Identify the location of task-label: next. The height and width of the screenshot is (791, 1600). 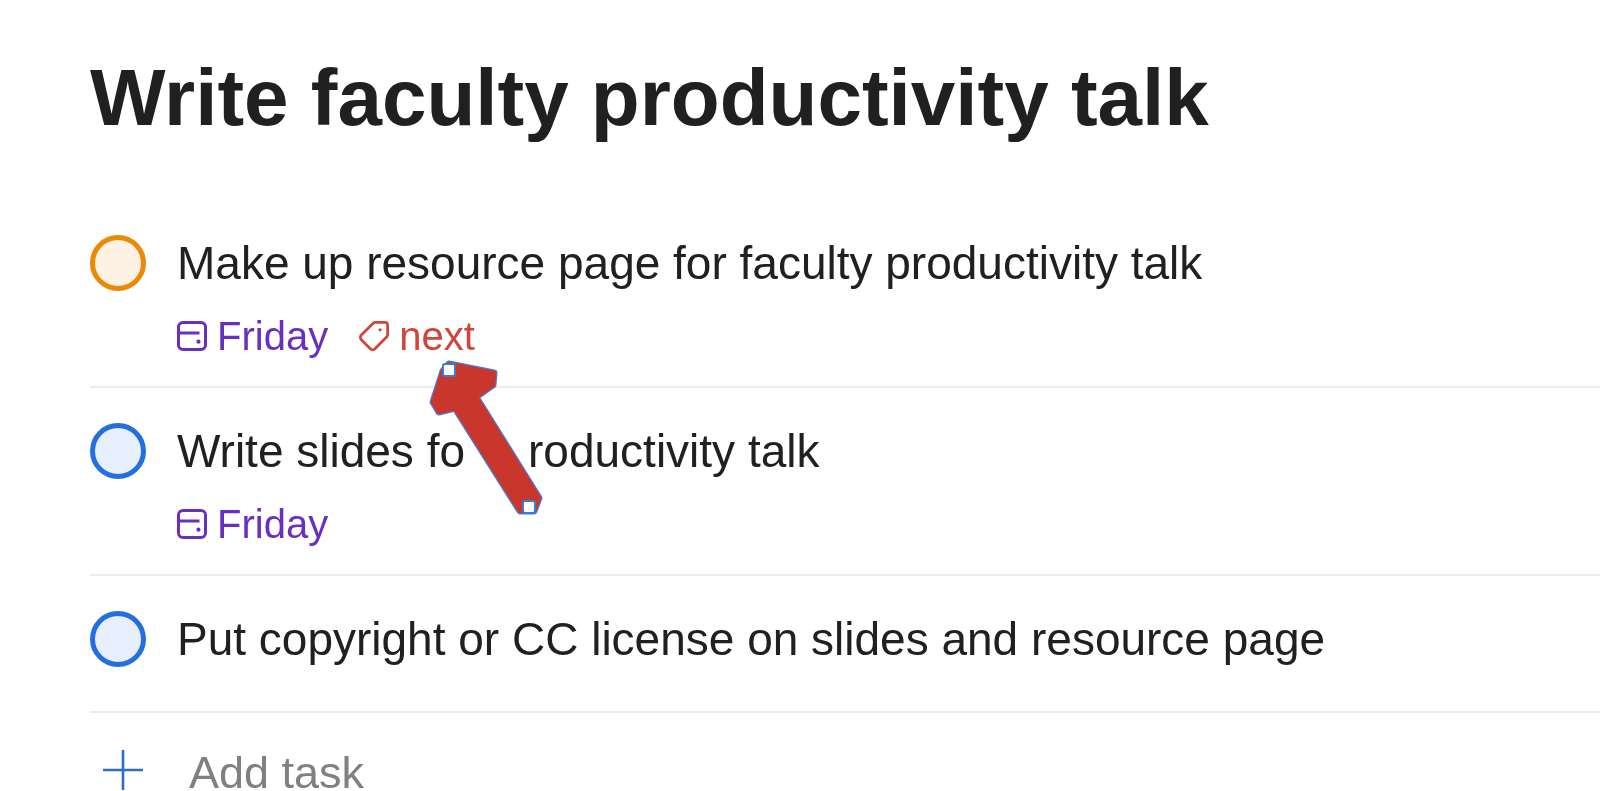
(437, 336).